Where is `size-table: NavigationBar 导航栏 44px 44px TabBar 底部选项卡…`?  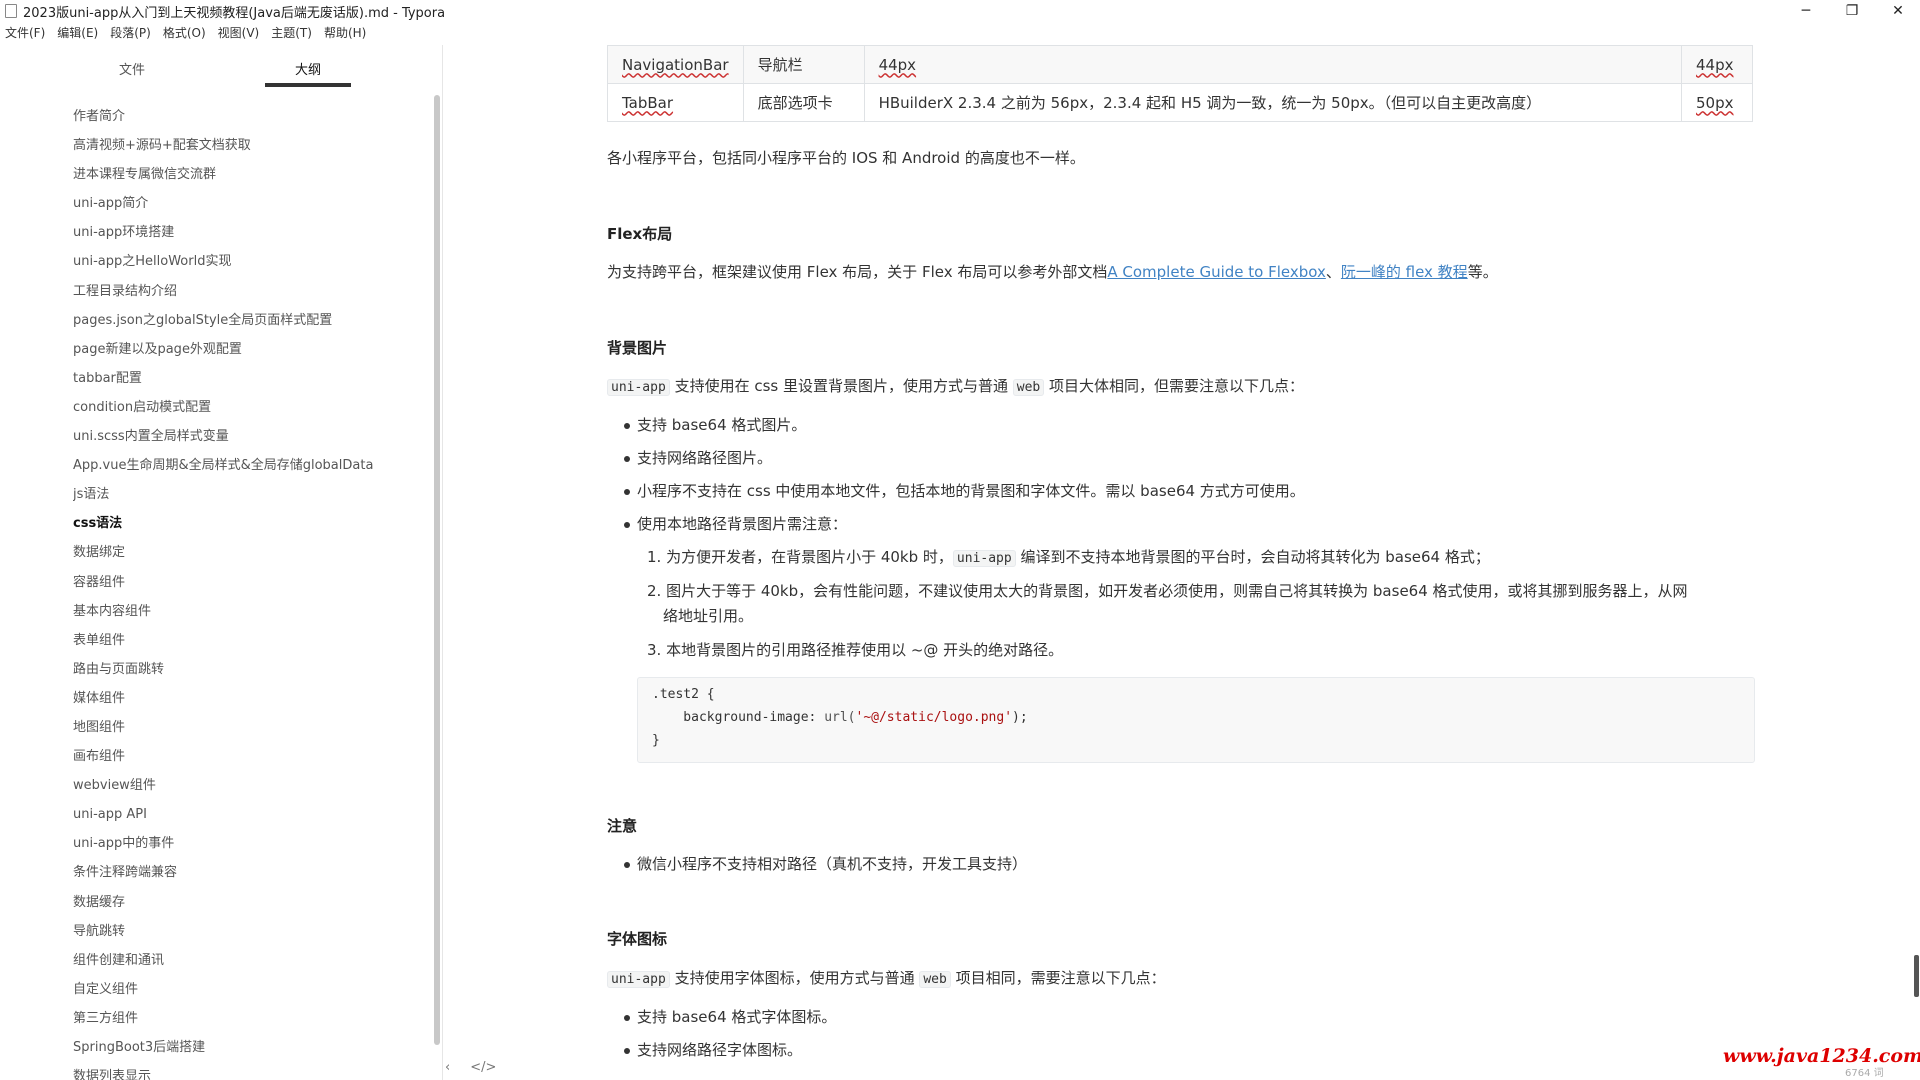
size-table: NavigationBar 导航栏 44px 44px TabBar 底部选项卡… is located at coordinates (1180, 83).